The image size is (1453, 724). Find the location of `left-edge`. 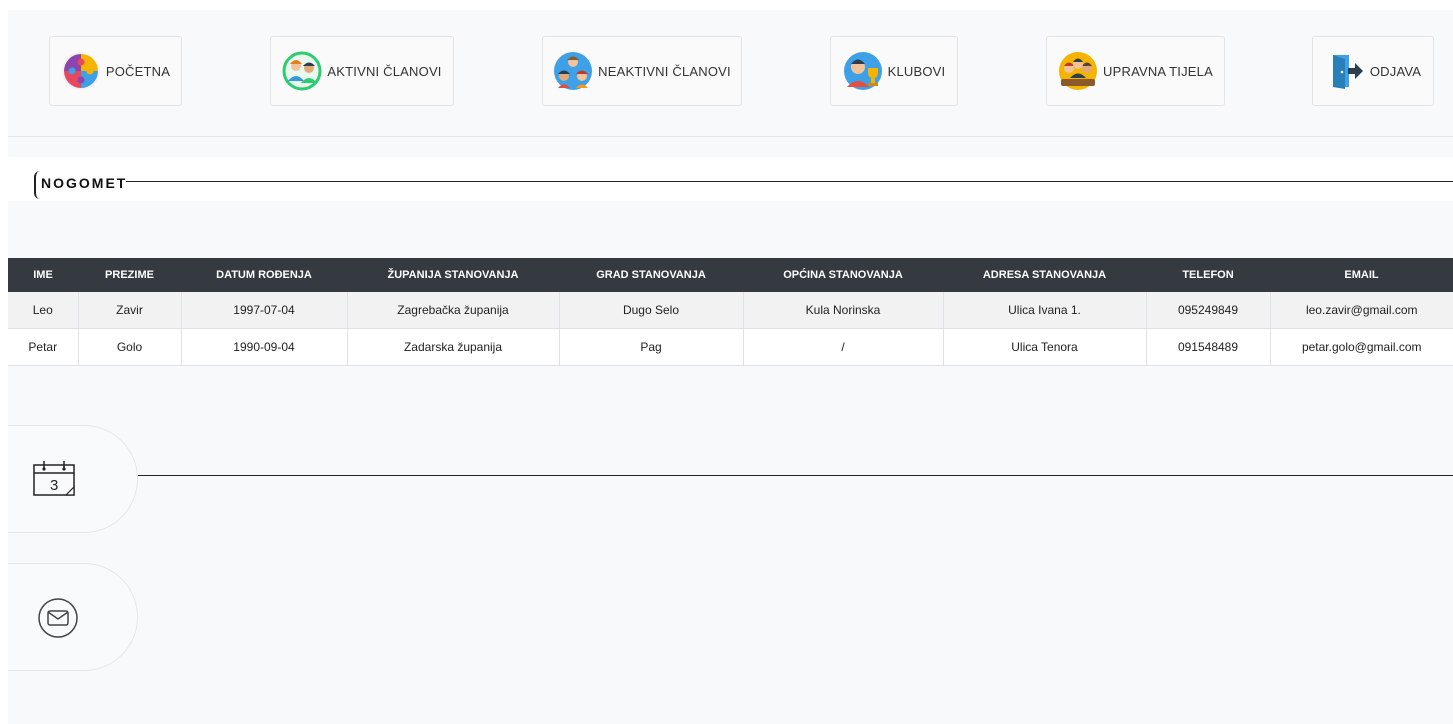

left-edge is located at coordinates (4, 362).